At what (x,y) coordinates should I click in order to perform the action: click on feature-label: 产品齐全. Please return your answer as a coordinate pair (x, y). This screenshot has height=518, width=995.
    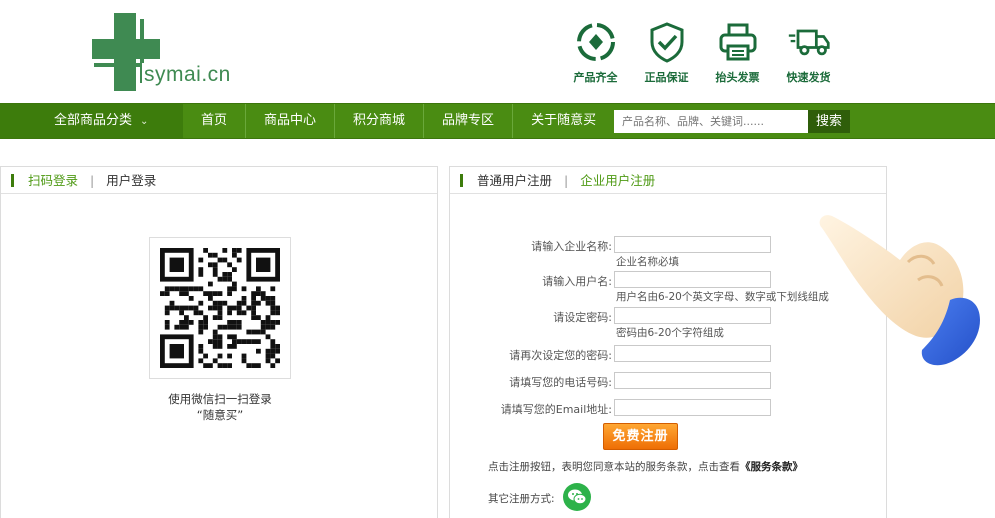
    Looking at the image, I should click on (595, 77).